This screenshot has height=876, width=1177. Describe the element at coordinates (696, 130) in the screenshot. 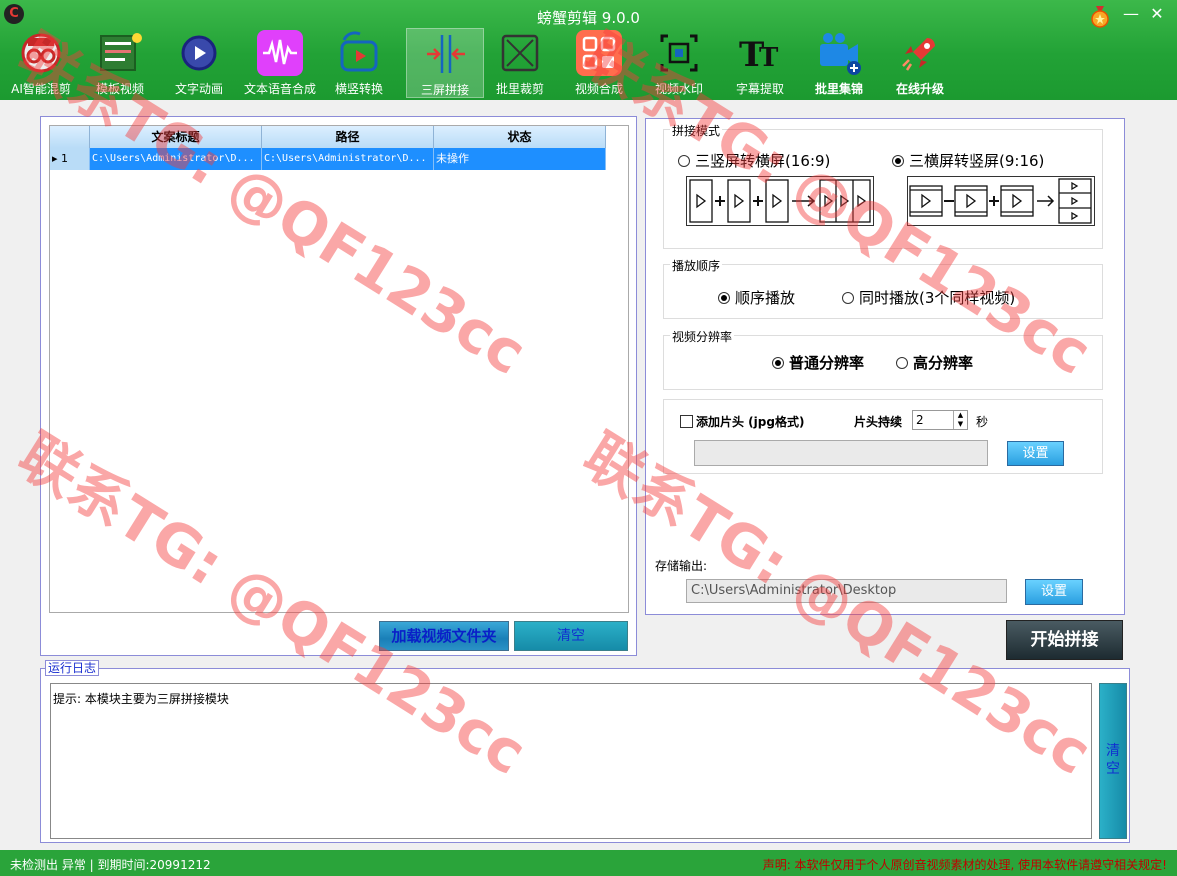

I see `splice-mode-title: 拼接模式` at that location.